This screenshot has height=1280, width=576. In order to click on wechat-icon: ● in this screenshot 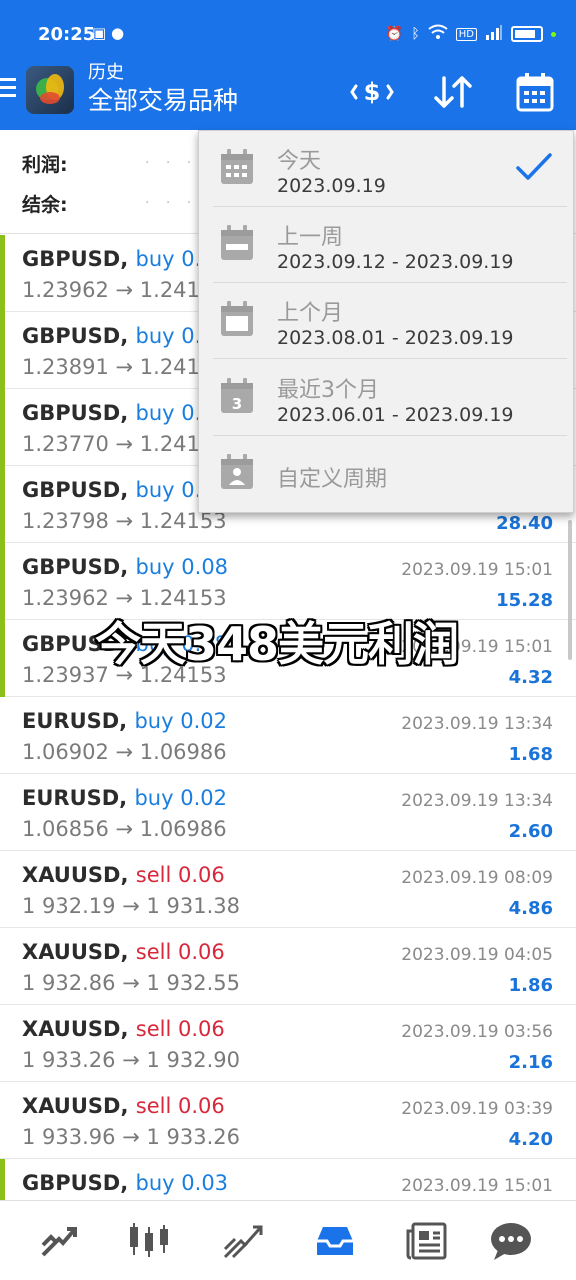, I will do `click(117, 33)`.